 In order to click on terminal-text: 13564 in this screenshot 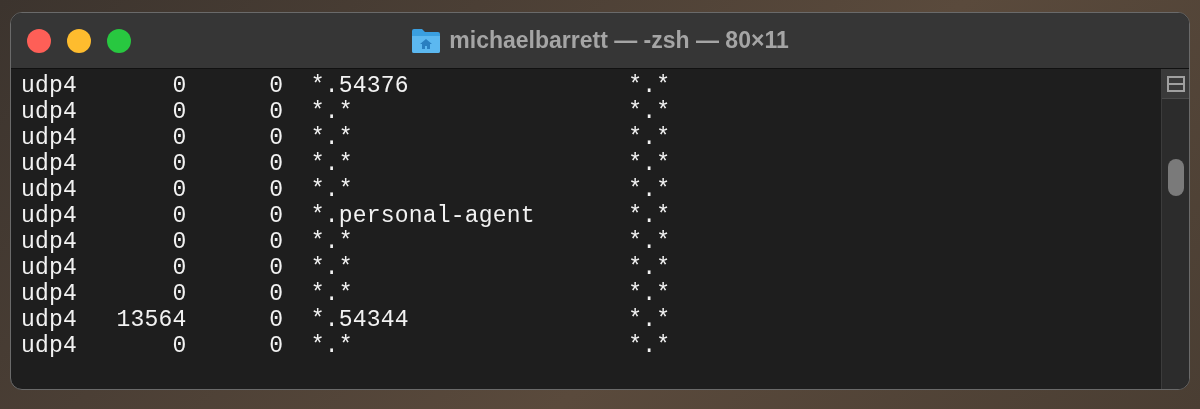, I will do `click(151, 320)`.